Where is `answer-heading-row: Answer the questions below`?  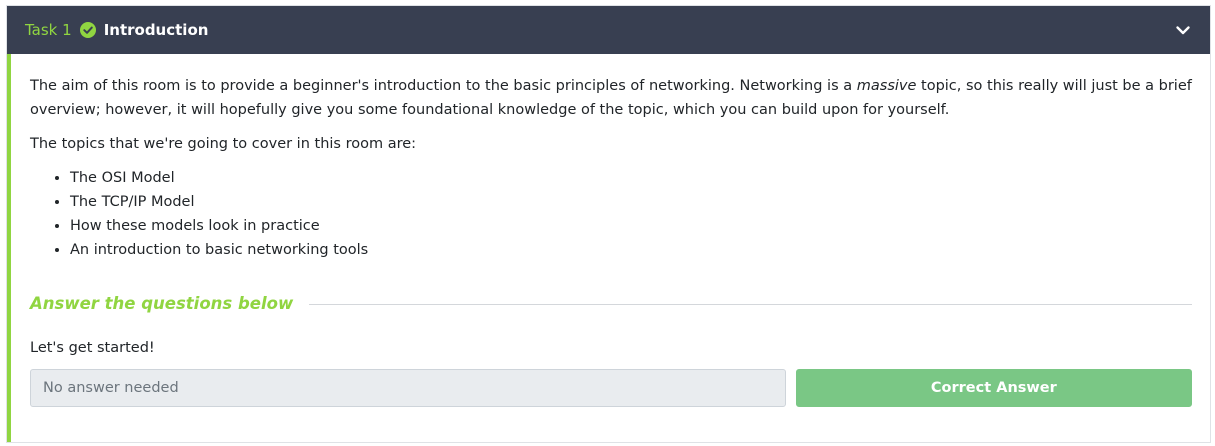
answer-heading-row: Answer the questions below is located at coordinates (611, 304).